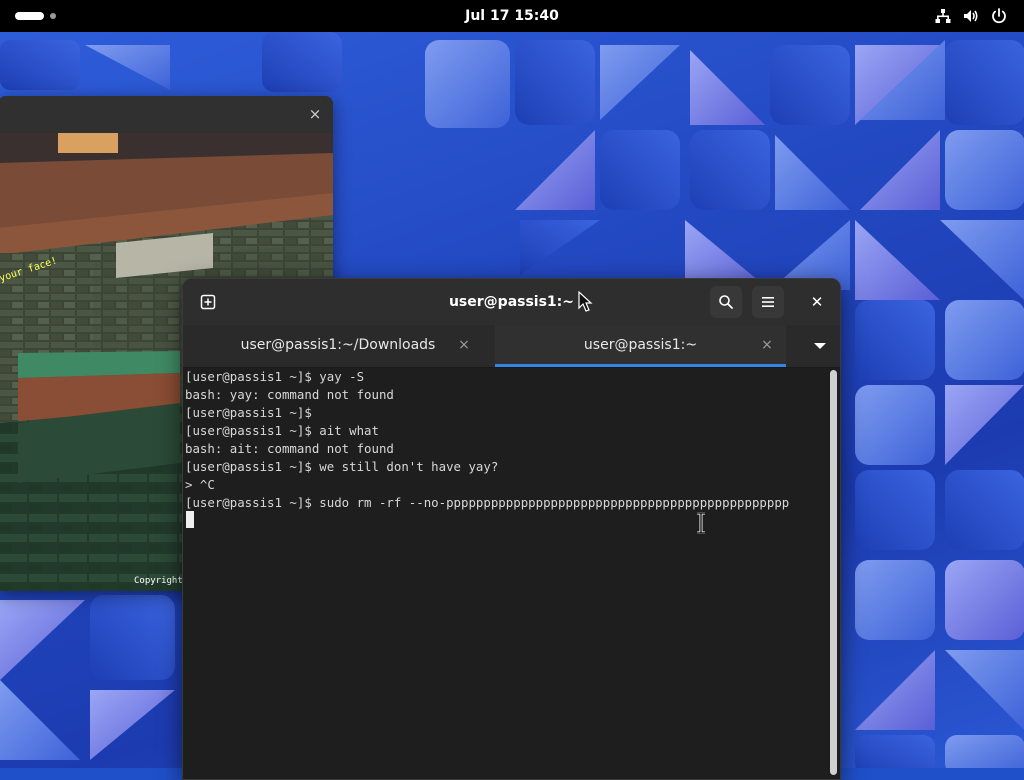  I want to click on text-cursor, so click(190, 519).